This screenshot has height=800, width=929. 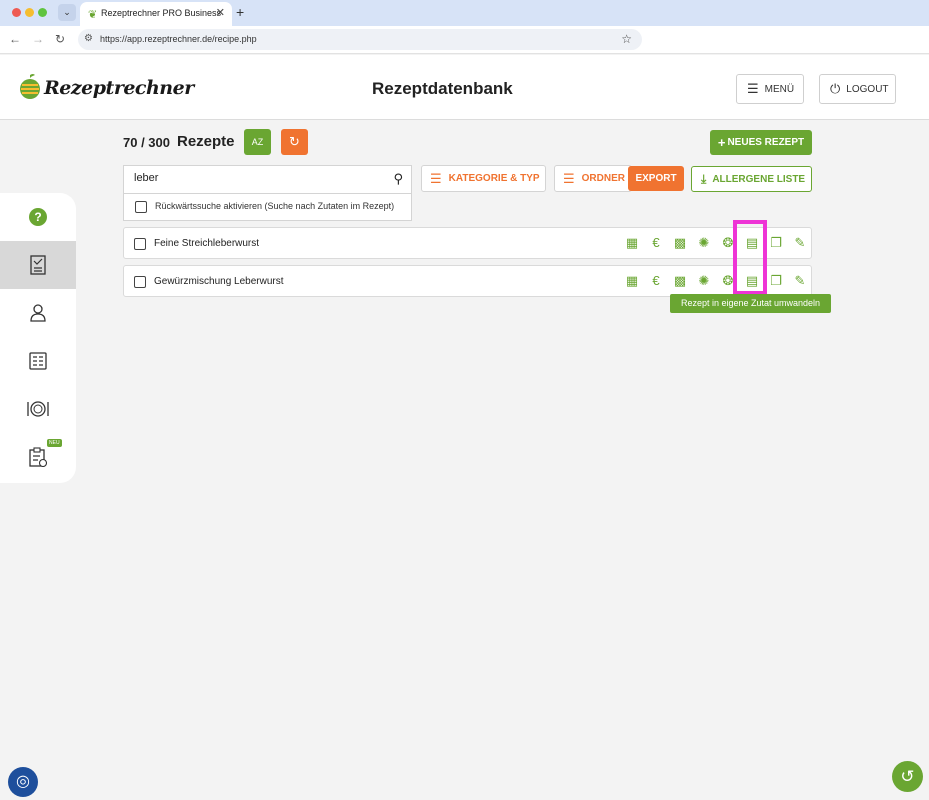 I want to click on highlight-box, so click(x=750, y=257).